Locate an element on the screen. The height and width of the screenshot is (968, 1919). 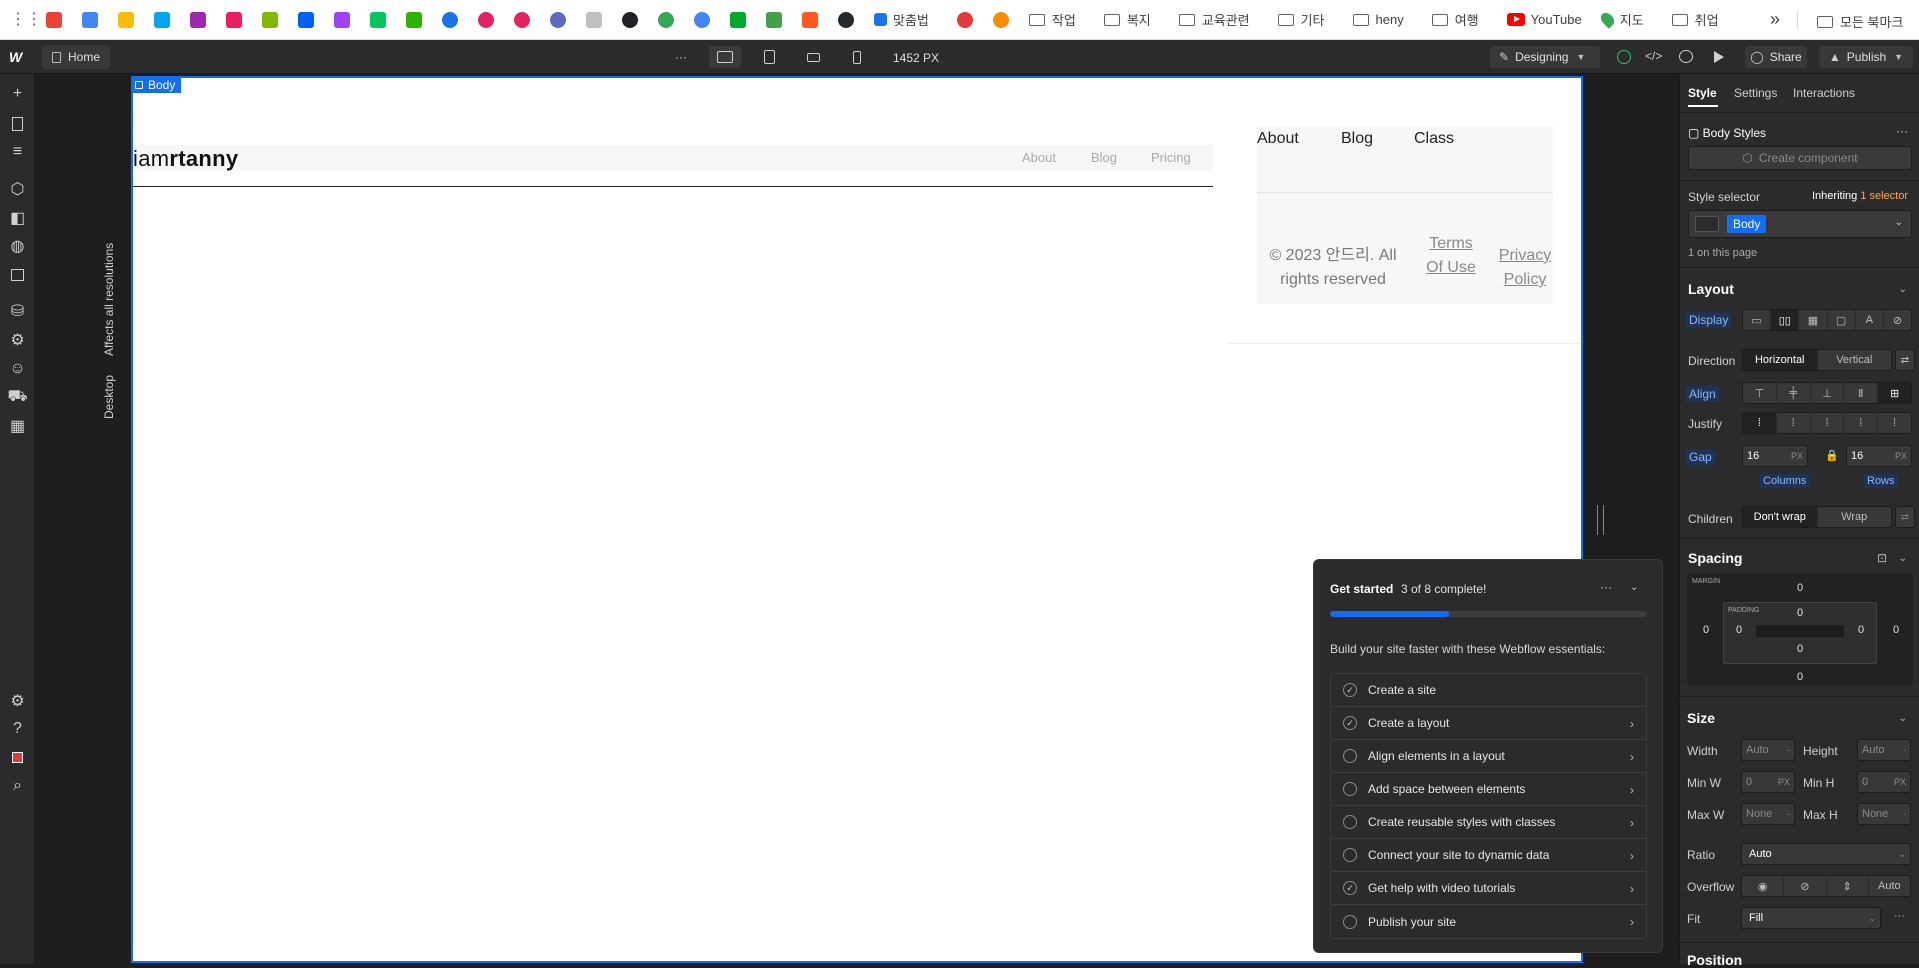
overflow-visible-icon: ◉ is located at coordinates (1763, 886).